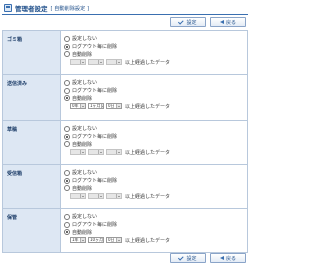  I want to click on retention-period: 以上経過したデータ, so click(154, 152).